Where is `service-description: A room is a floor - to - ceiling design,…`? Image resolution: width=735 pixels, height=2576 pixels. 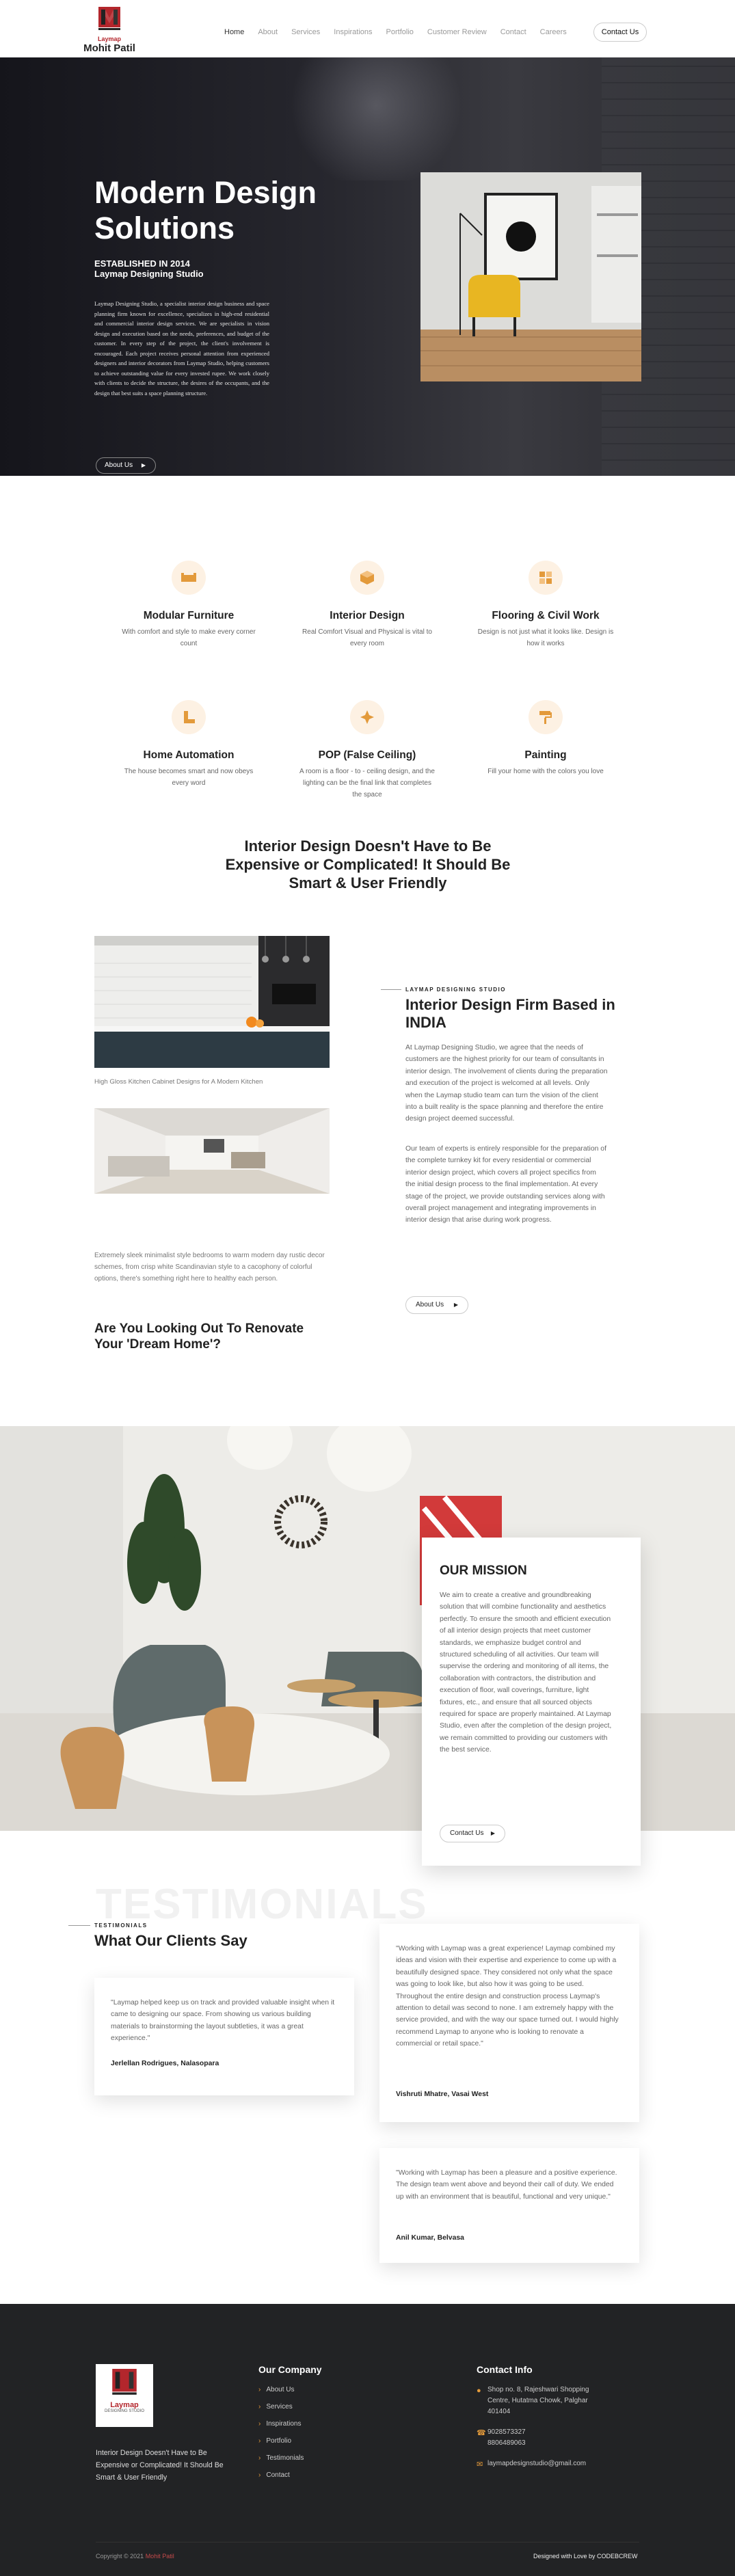
service-description: A room is a floor - to - ceiling design,… is located at coordinates (367, 783).